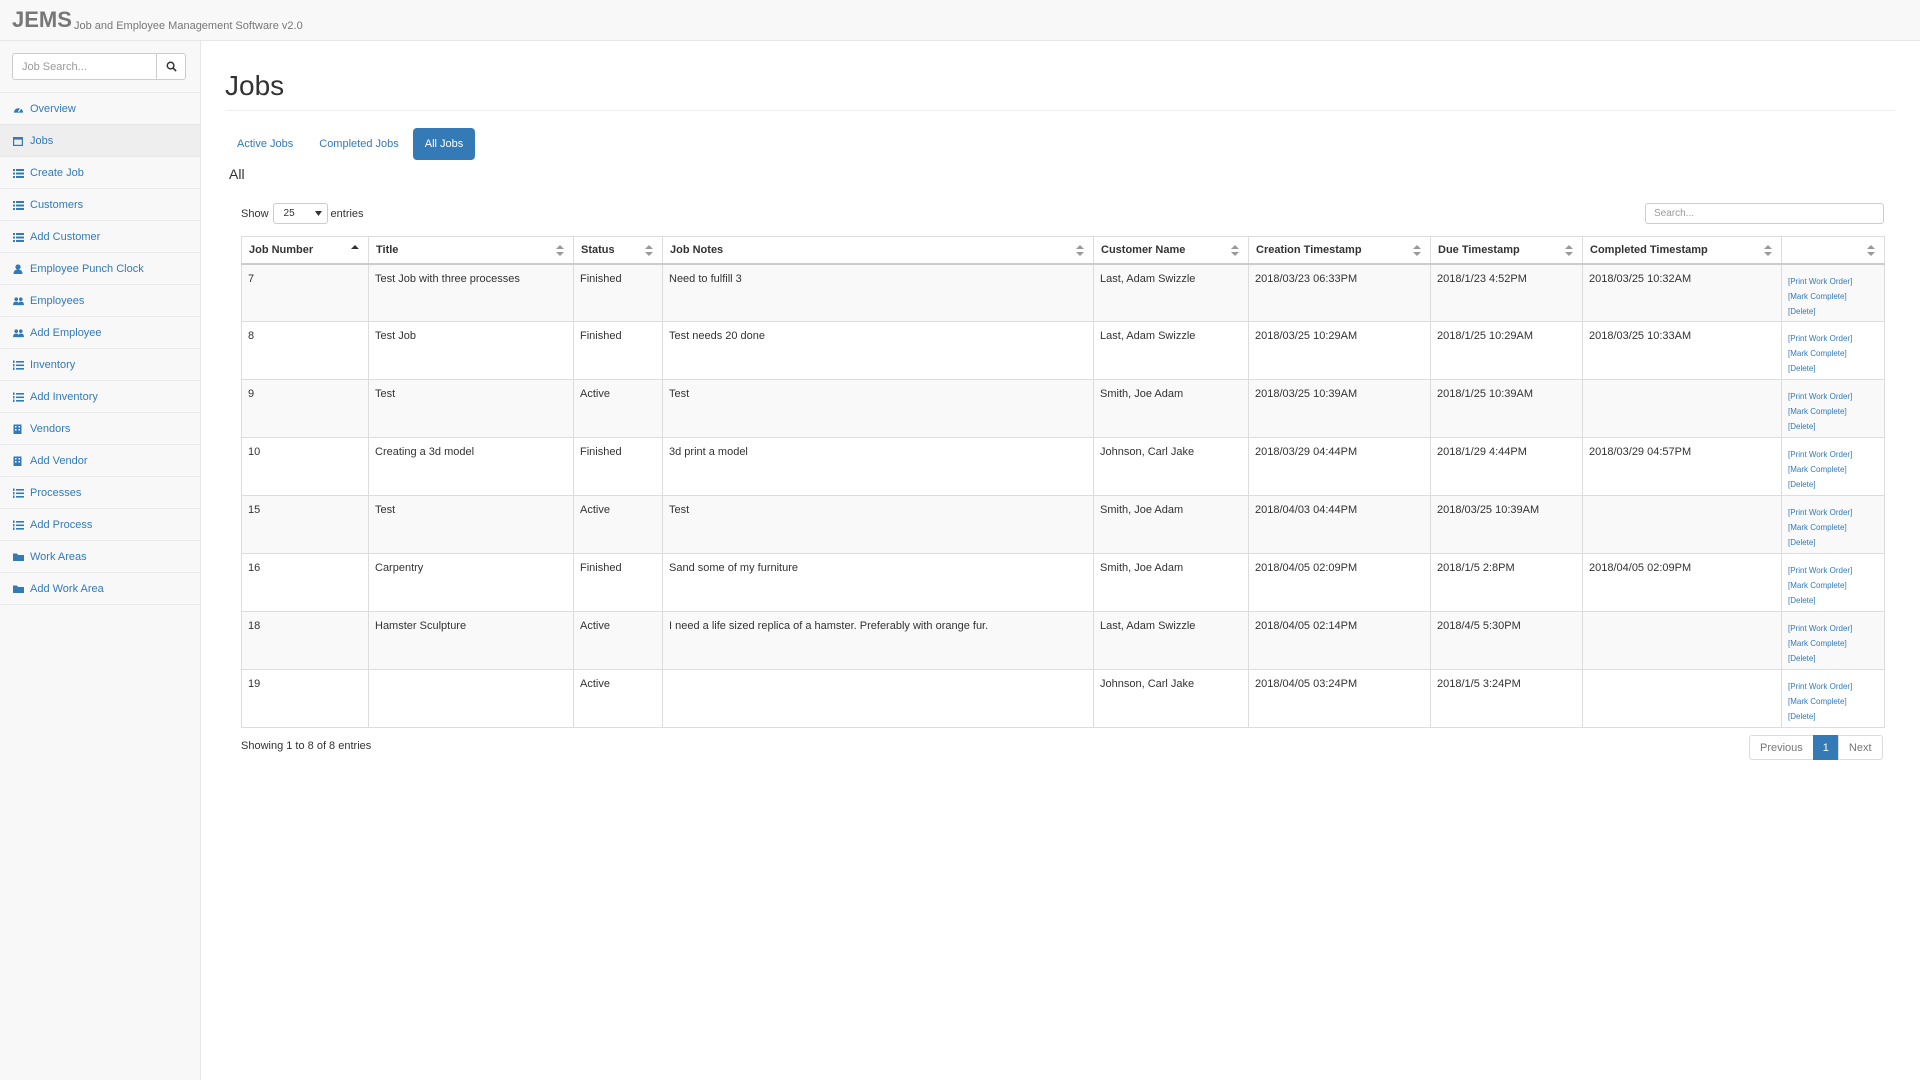  What do you see at coordinates (1506, 350) in the screenshot?
I see `due-timestamp-cell: 2018/1/25 10:29AM` at bounding box center [1506, 350].